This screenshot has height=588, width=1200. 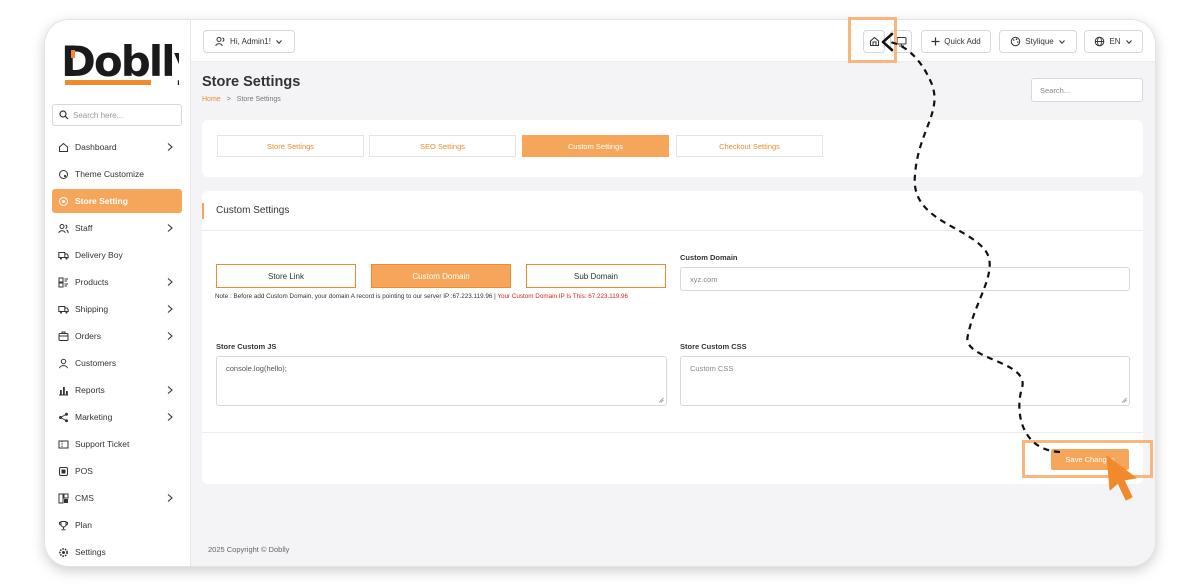 What do you see at coordinates (290, 146) in the screenshot?
I see `tab-store-settings: Store Settings` at bounding box center [290, 146].